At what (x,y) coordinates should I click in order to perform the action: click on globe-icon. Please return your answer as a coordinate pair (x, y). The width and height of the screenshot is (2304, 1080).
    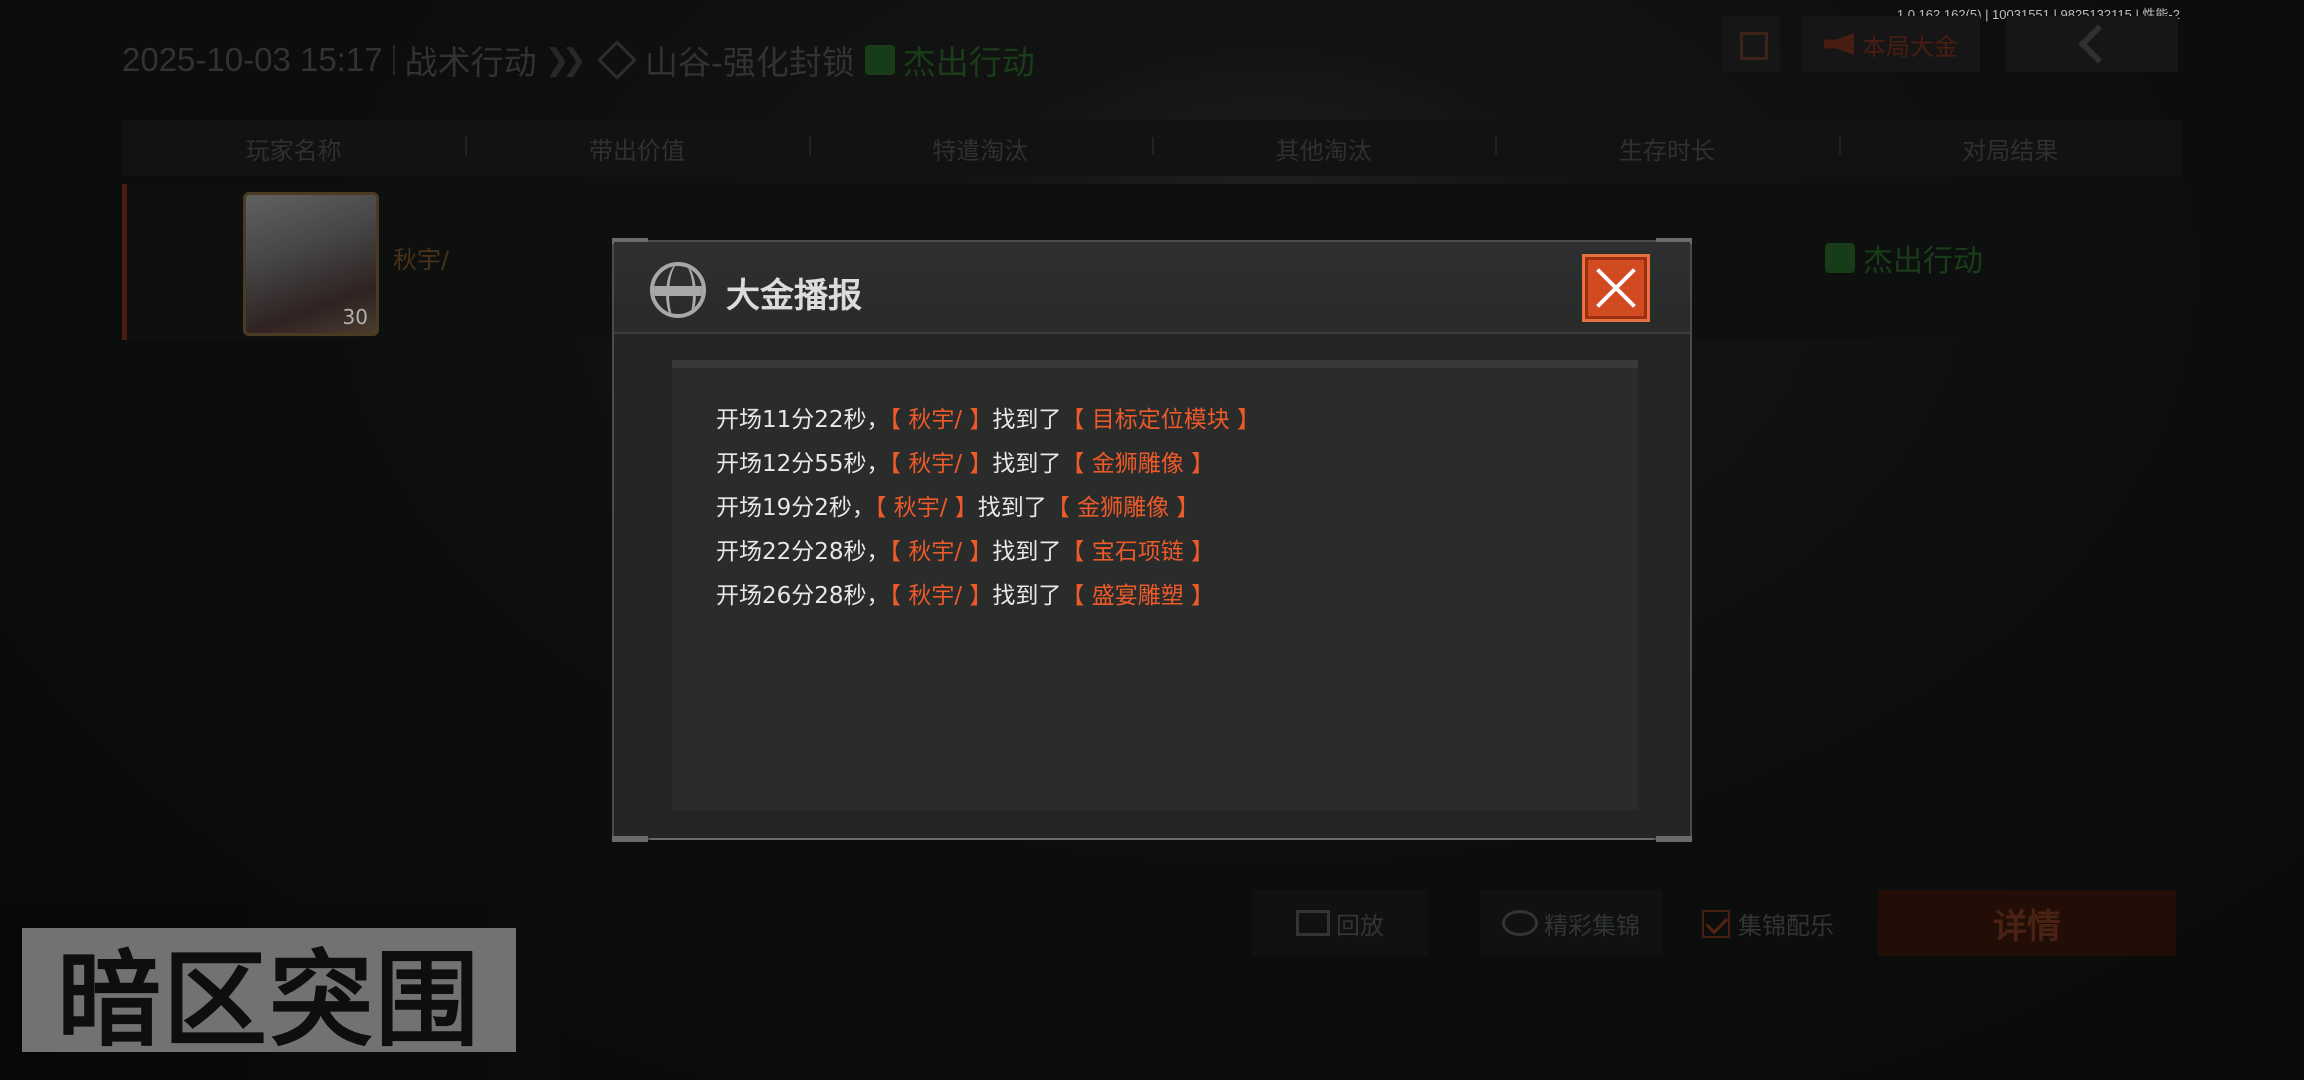
    Looking at the image, I should click on (678, 290).